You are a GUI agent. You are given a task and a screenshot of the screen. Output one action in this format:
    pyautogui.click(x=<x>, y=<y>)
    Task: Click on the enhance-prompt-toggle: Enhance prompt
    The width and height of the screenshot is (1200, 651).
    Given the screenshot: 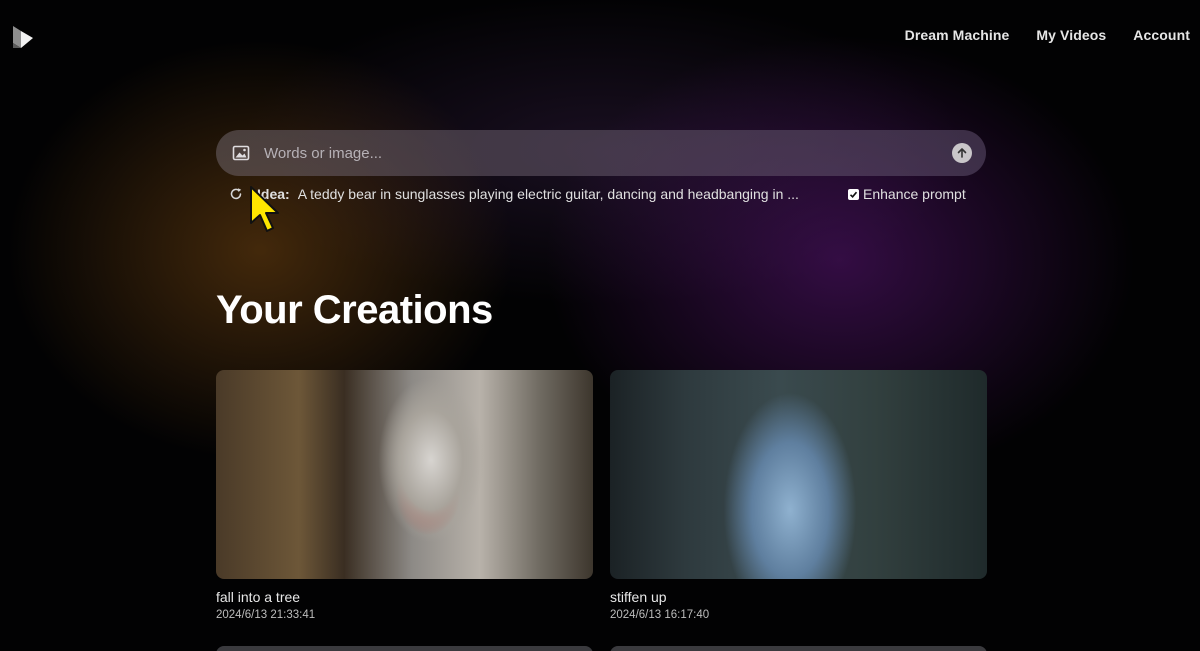 What is the action you would take?
    pyautogui.click(x=907, y=194)
    